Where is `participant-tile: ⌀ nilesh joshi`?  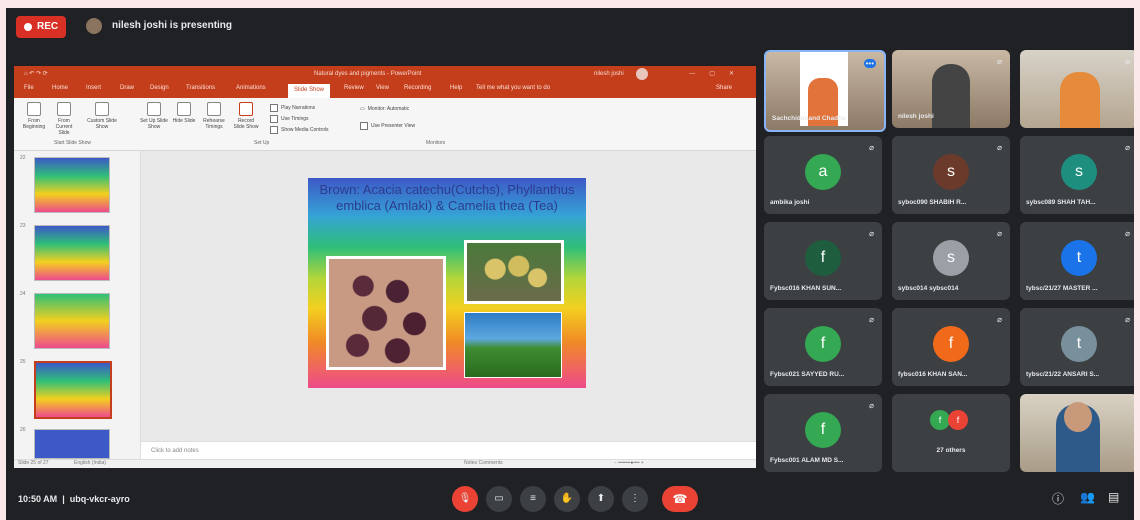 participant-tile: ⌀ nilesh joshi is located at coordinates (951, 89).